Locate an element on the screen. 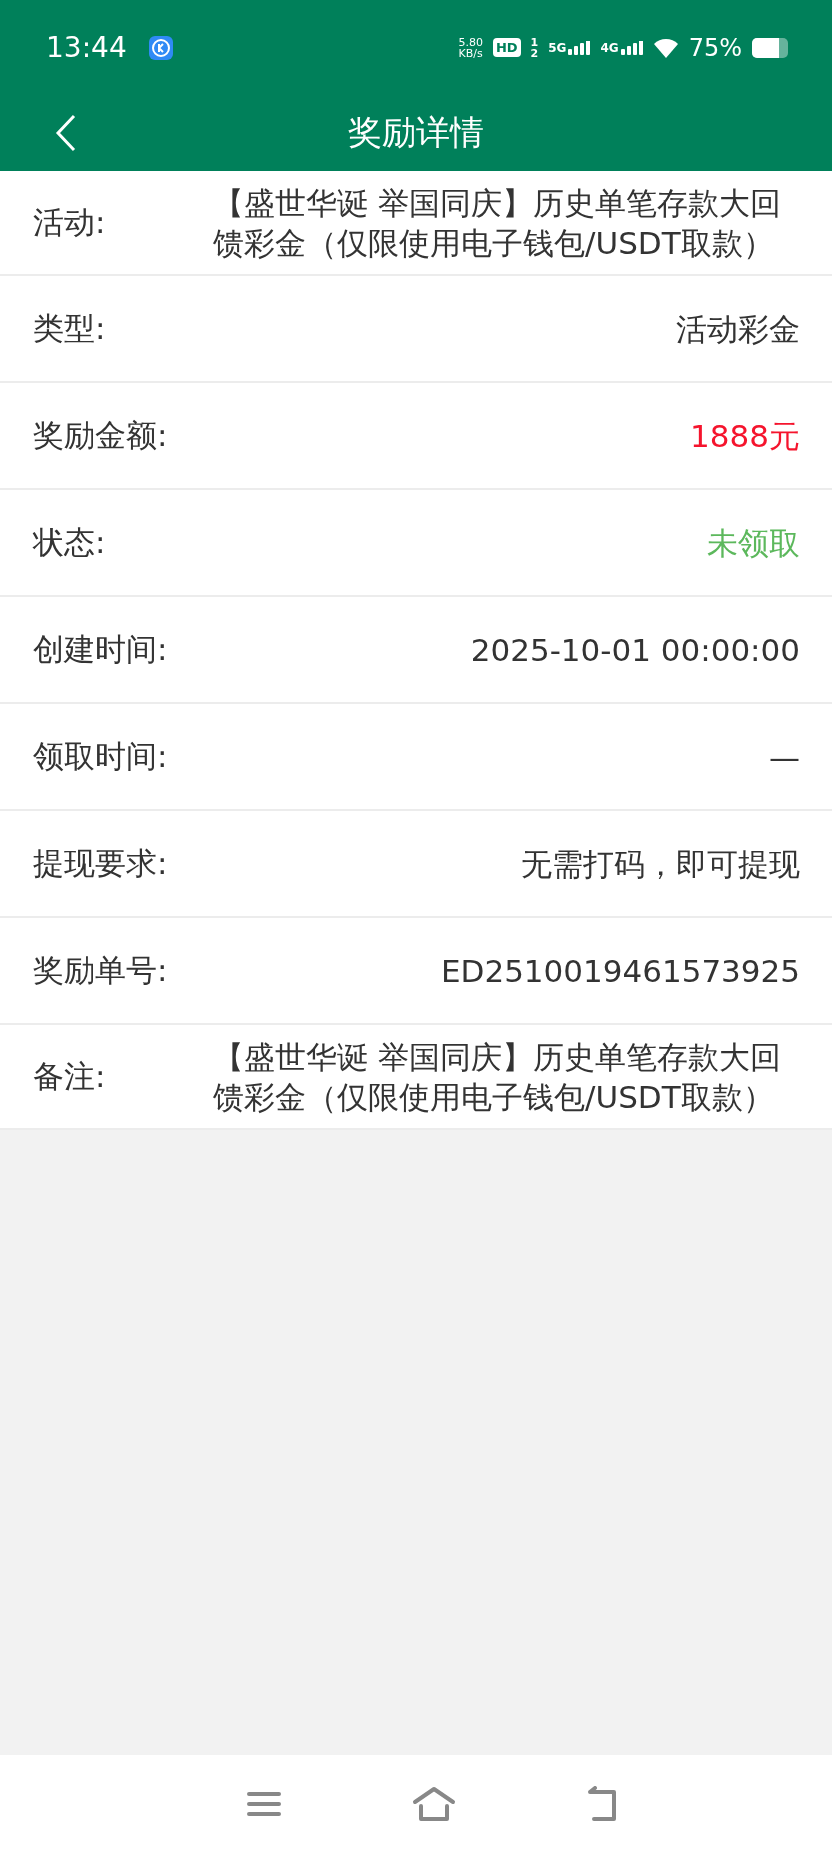 The width and height of the screenshot is (832, 1852). field-value: 活动彩金 is located at coordinates (737, 329).